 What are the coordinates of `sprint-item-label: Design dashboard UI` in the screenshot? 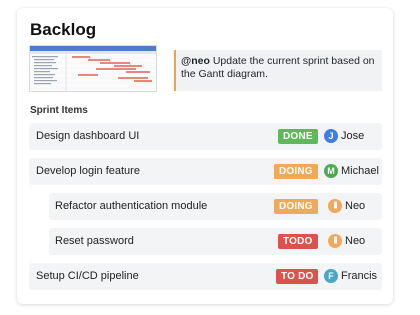 It's located at (88, 136).